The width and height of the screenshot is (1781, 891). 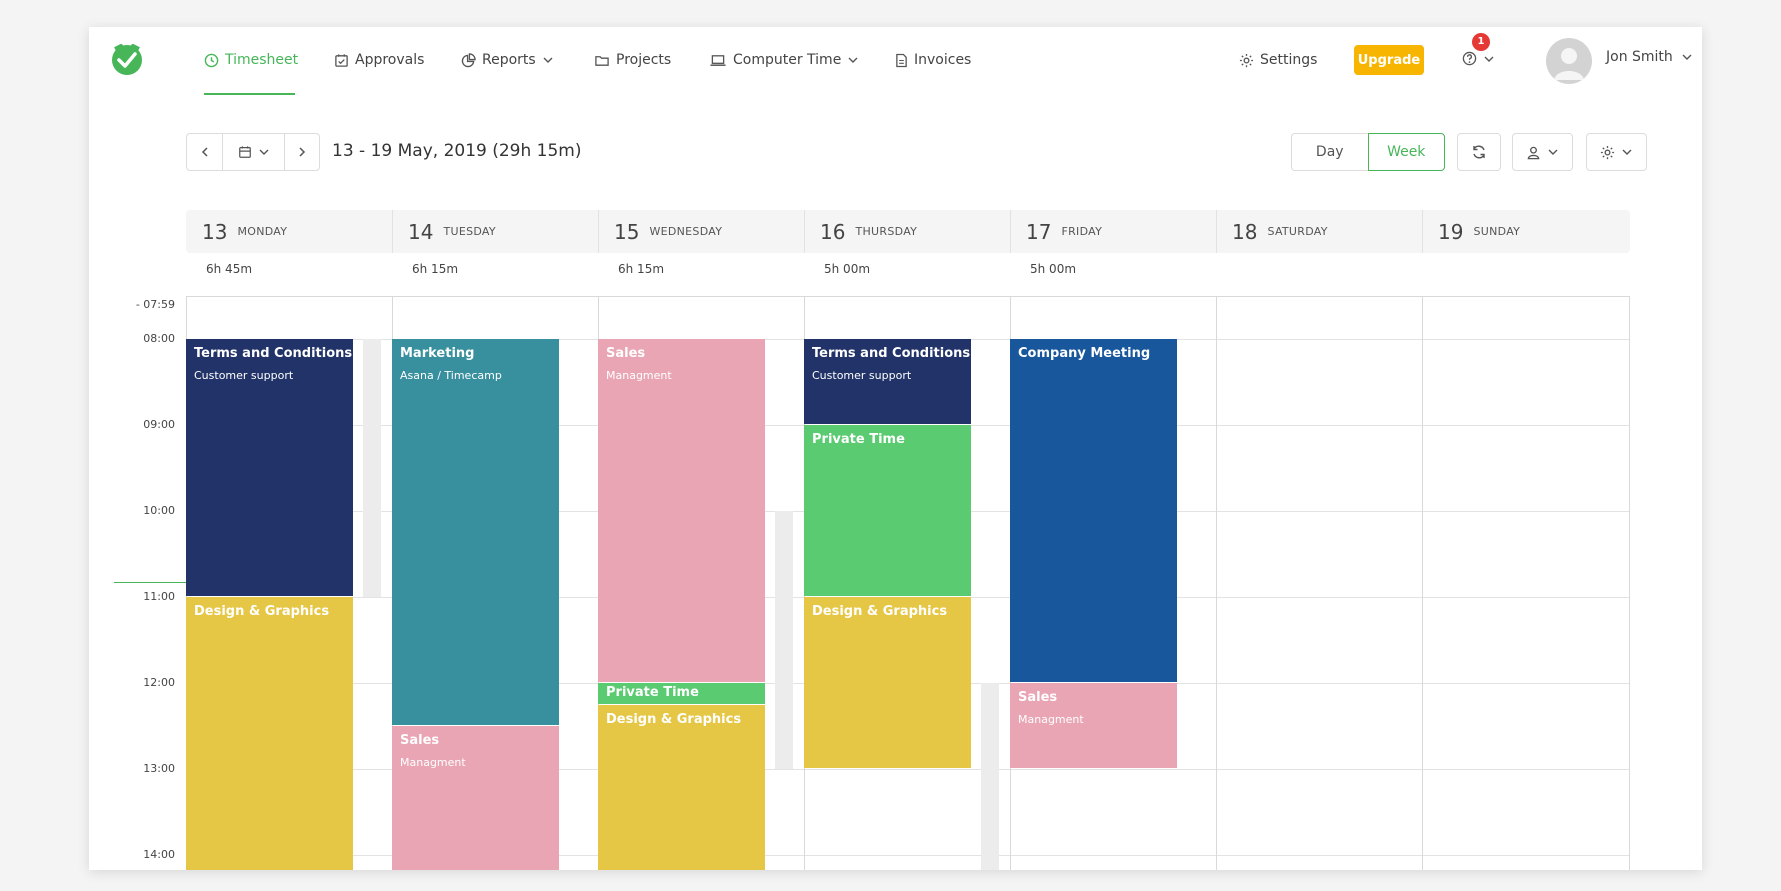 I want to click on refresh-icon, so click(x=1479, y=152).